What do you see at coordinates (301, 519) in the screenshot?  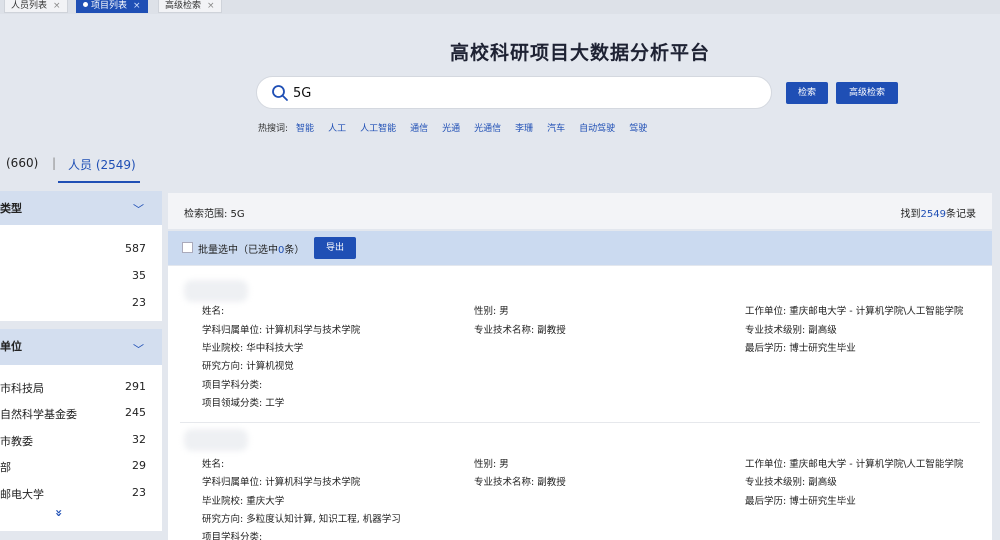 I see `field-research: 研究方向: 多粒度认知计算, 知识工程, 机器学习` at bounding box center [301, 519].